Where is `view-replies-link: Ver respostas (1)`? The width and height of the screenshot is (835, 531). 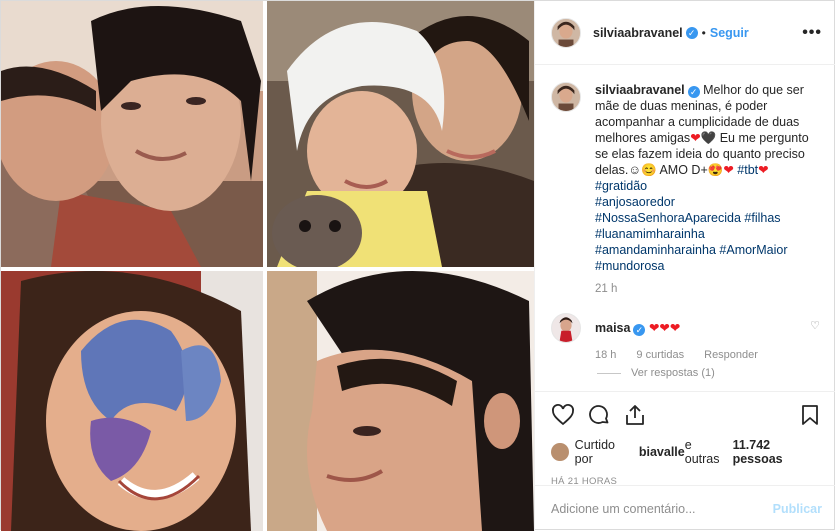 view-replies-link: Ver respostas (1) is located at coordinates (708, 373).